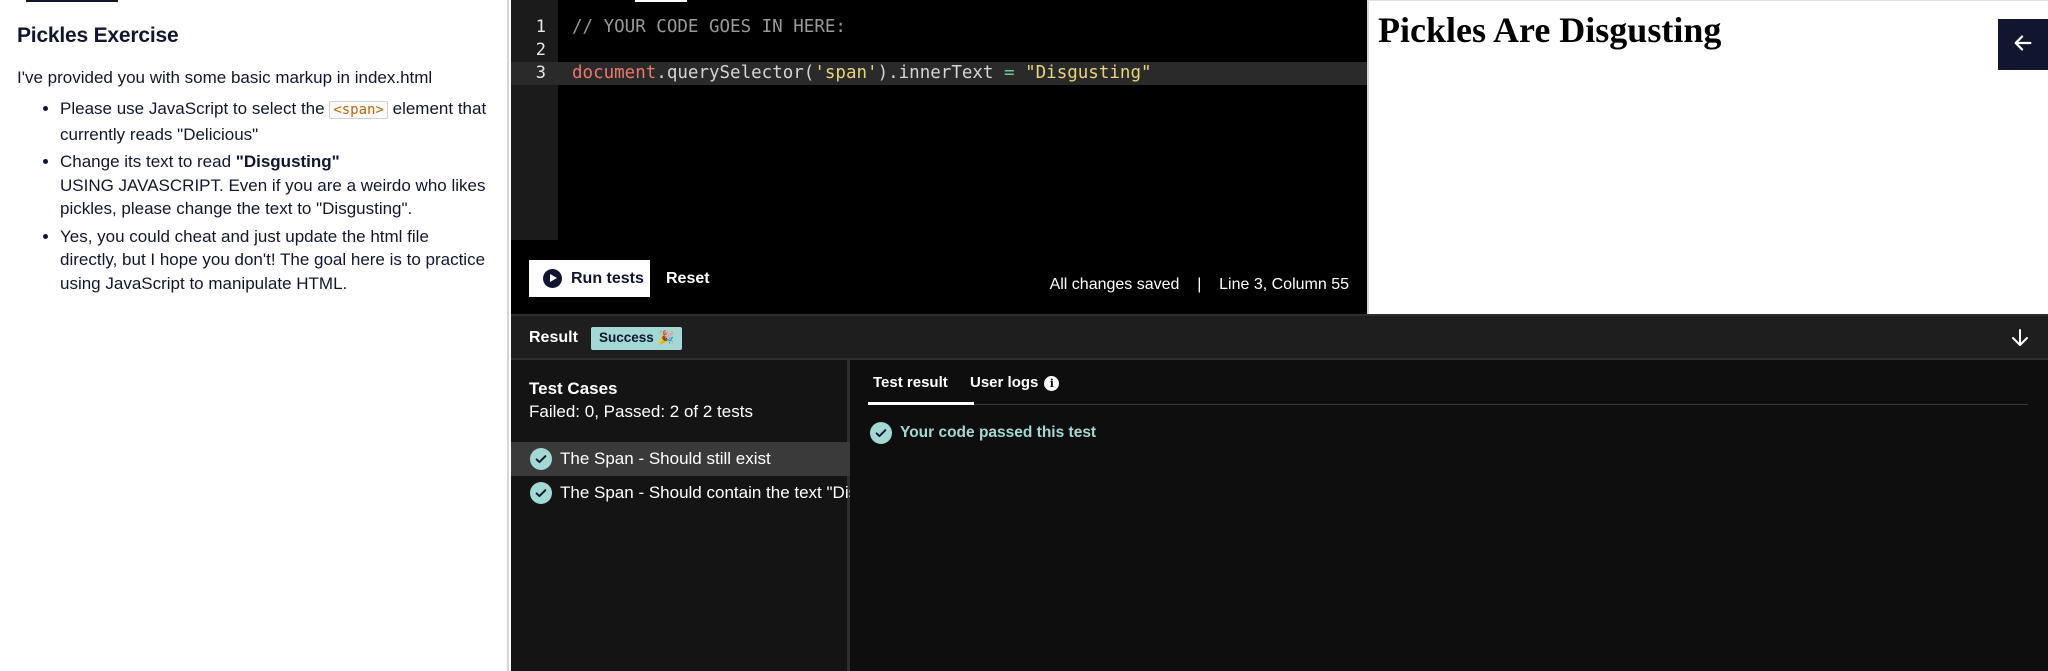 The width and height of the screenshot is (2048, 671). Describe the element at coordinates (688, 278) in the screenshot. I see `reset-button: Reset` at that location.